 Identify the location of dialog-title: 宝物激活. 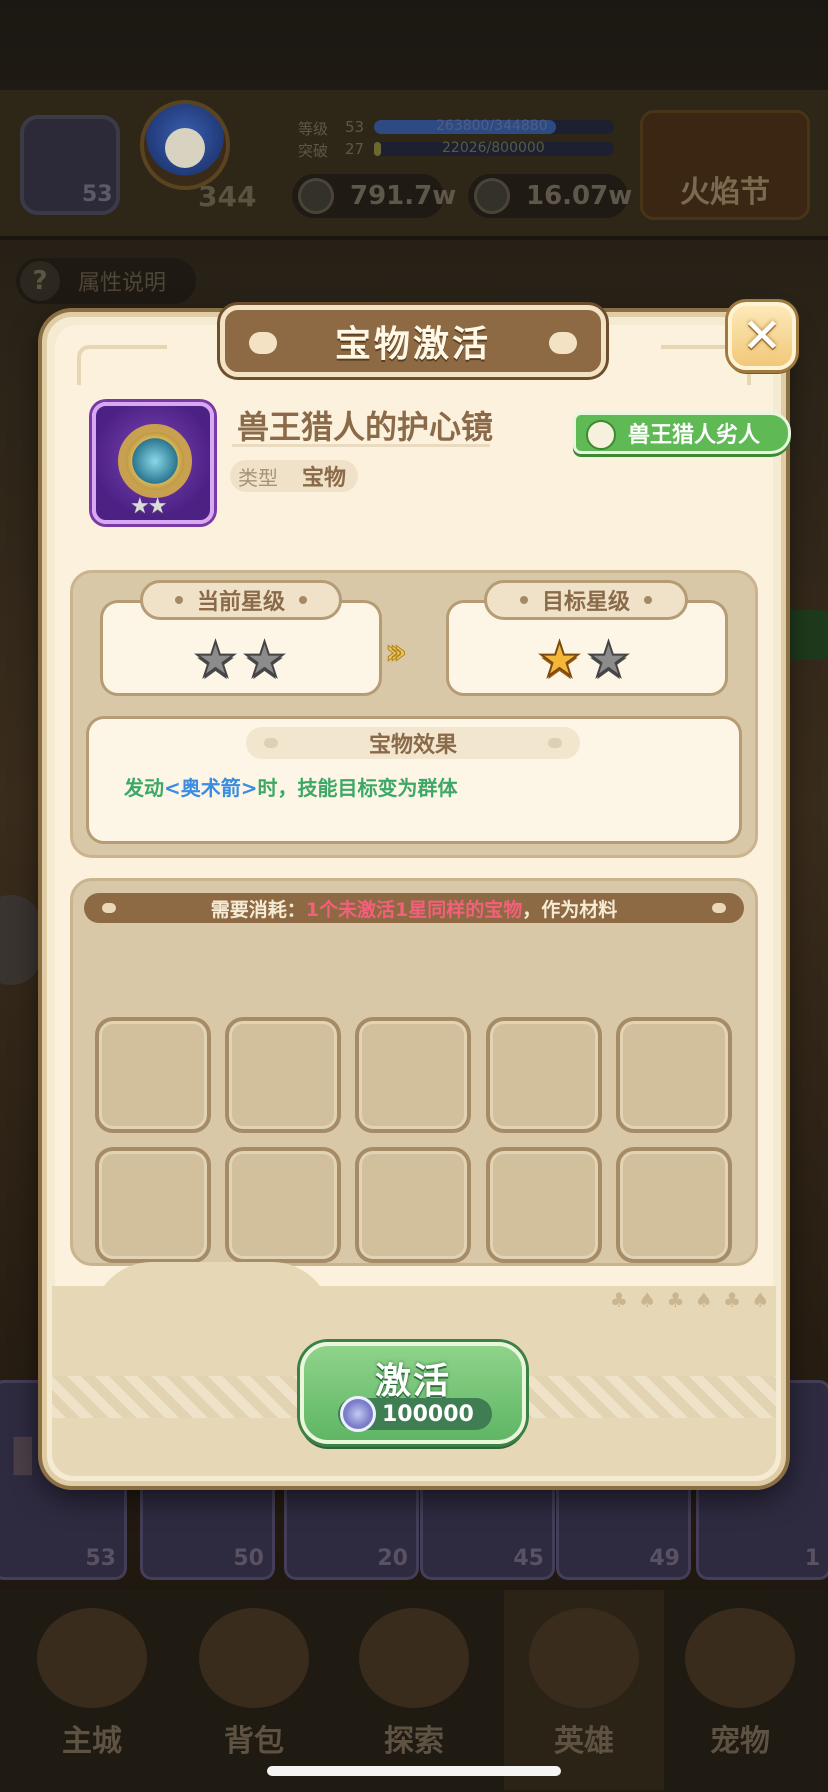
(412, 344).